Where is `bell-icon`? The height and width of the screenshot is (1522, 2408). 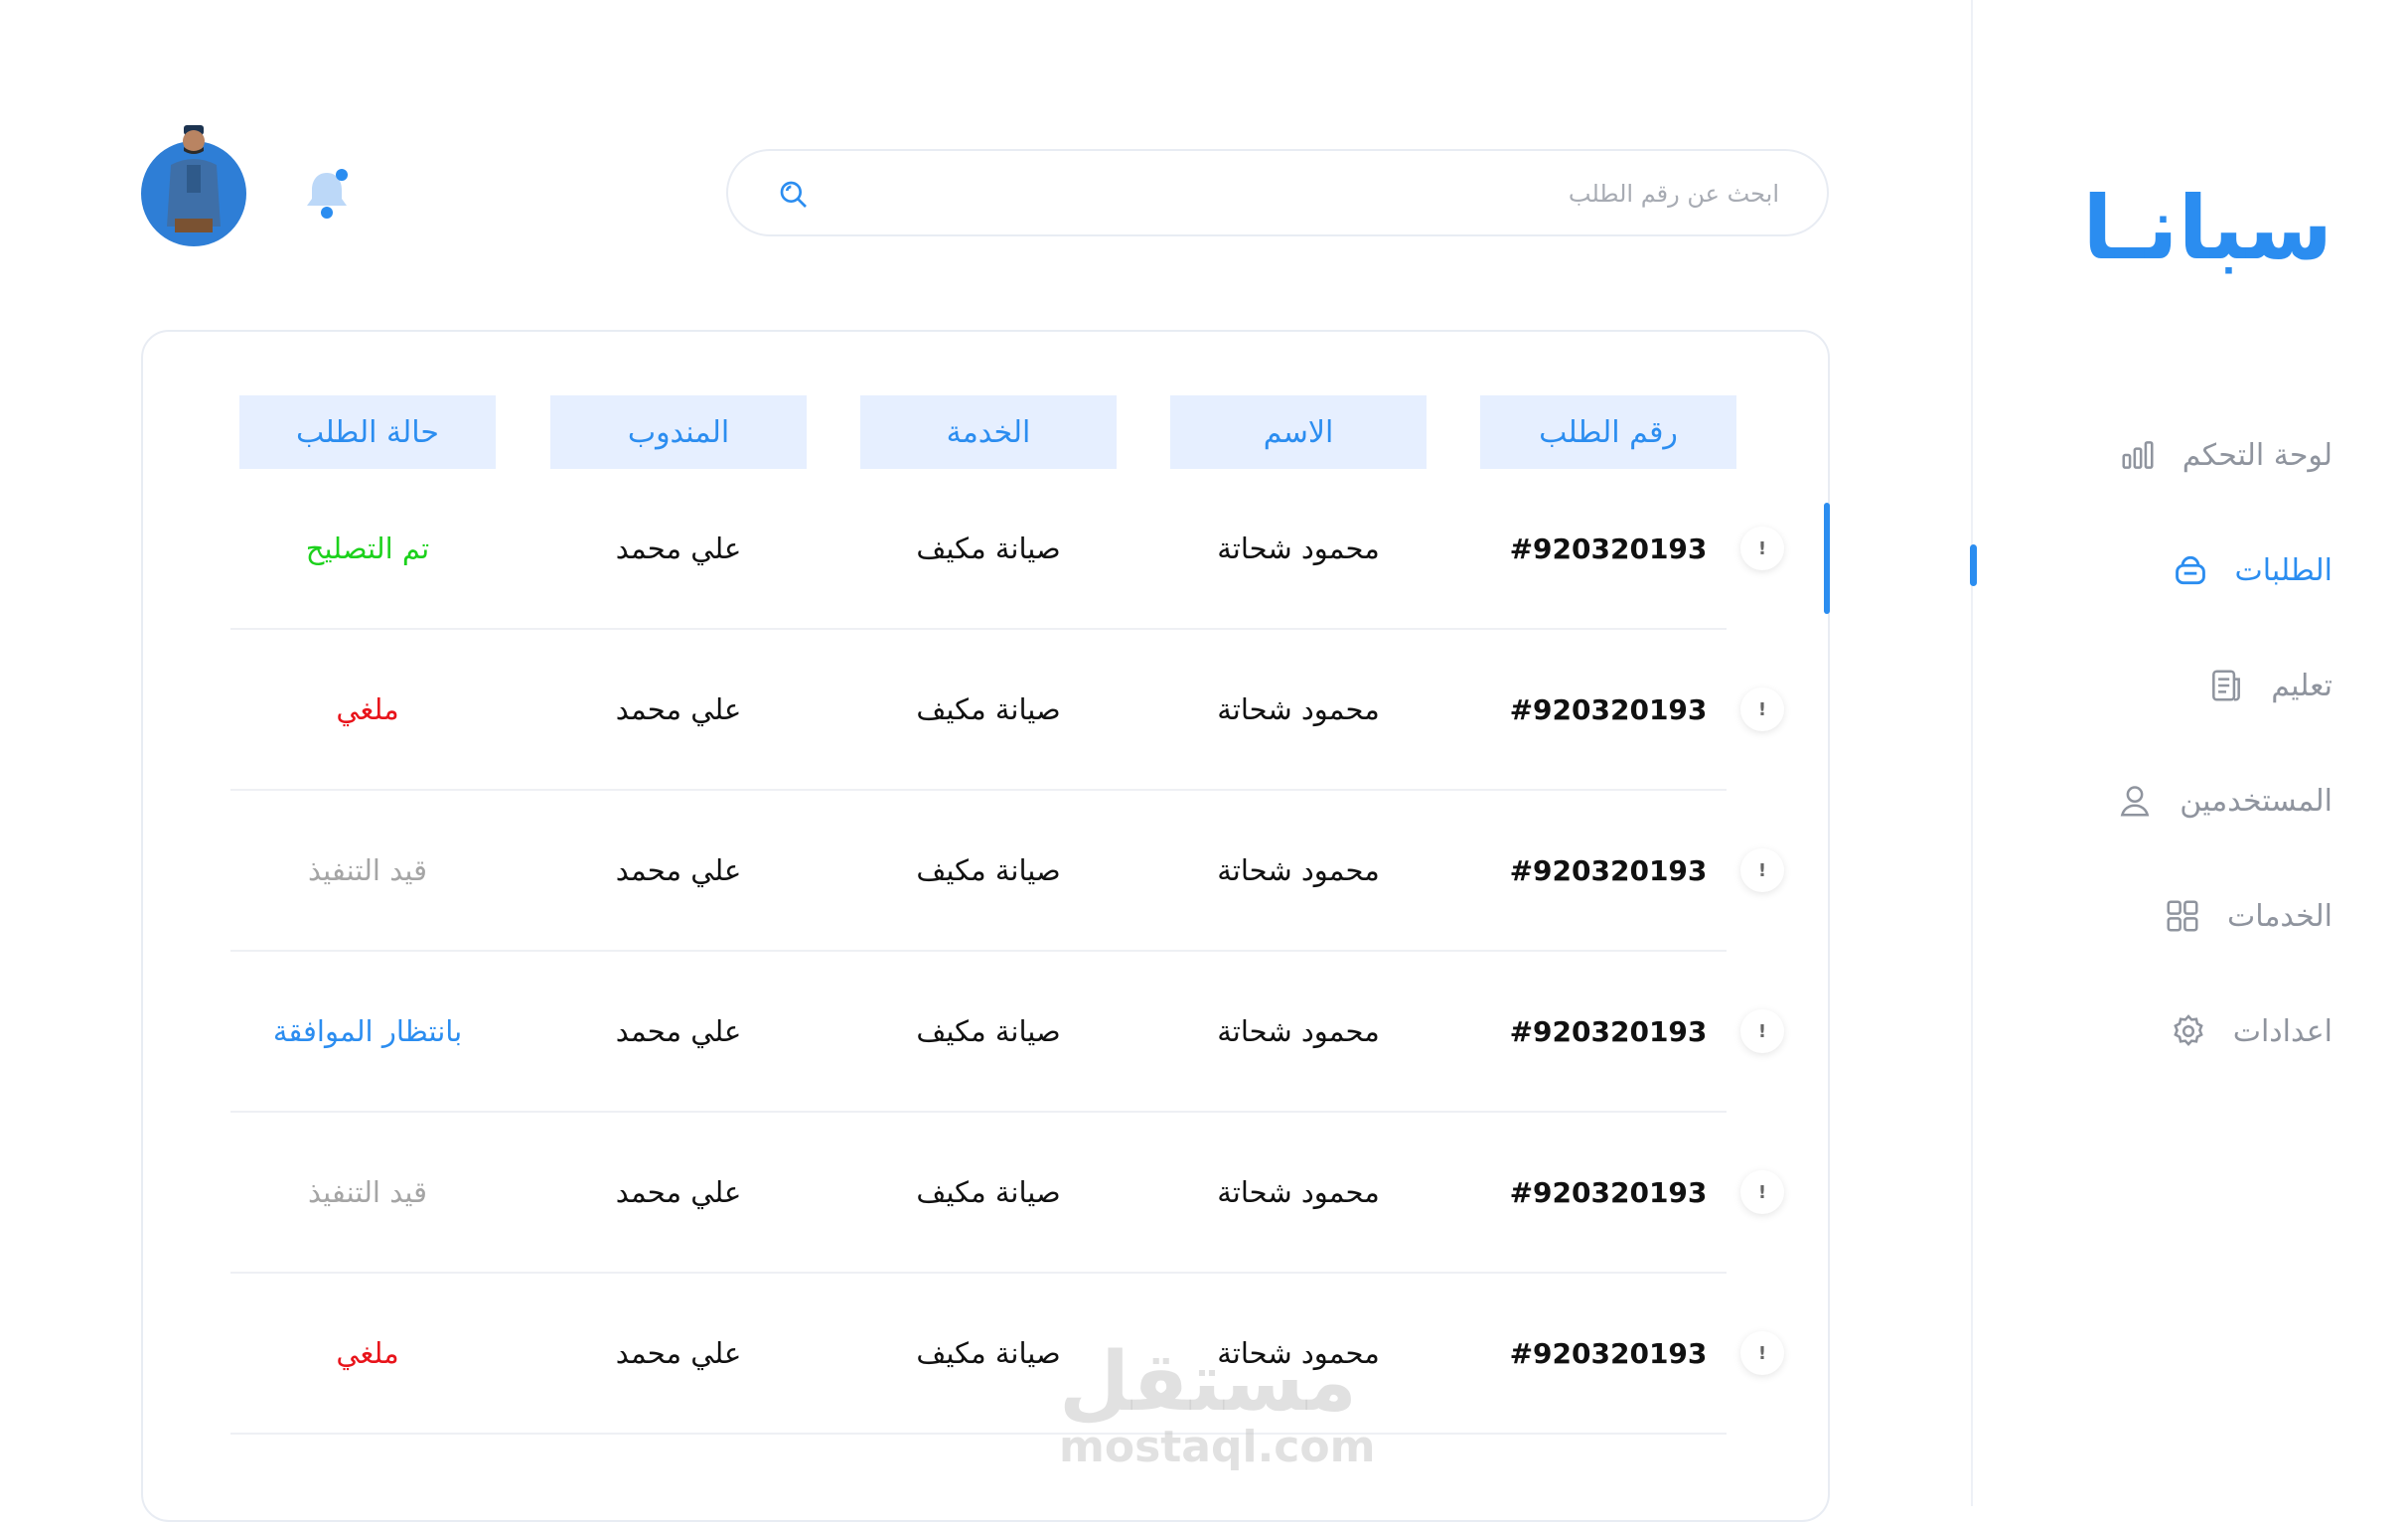
bell-icon is located at coordinates (327, 195).